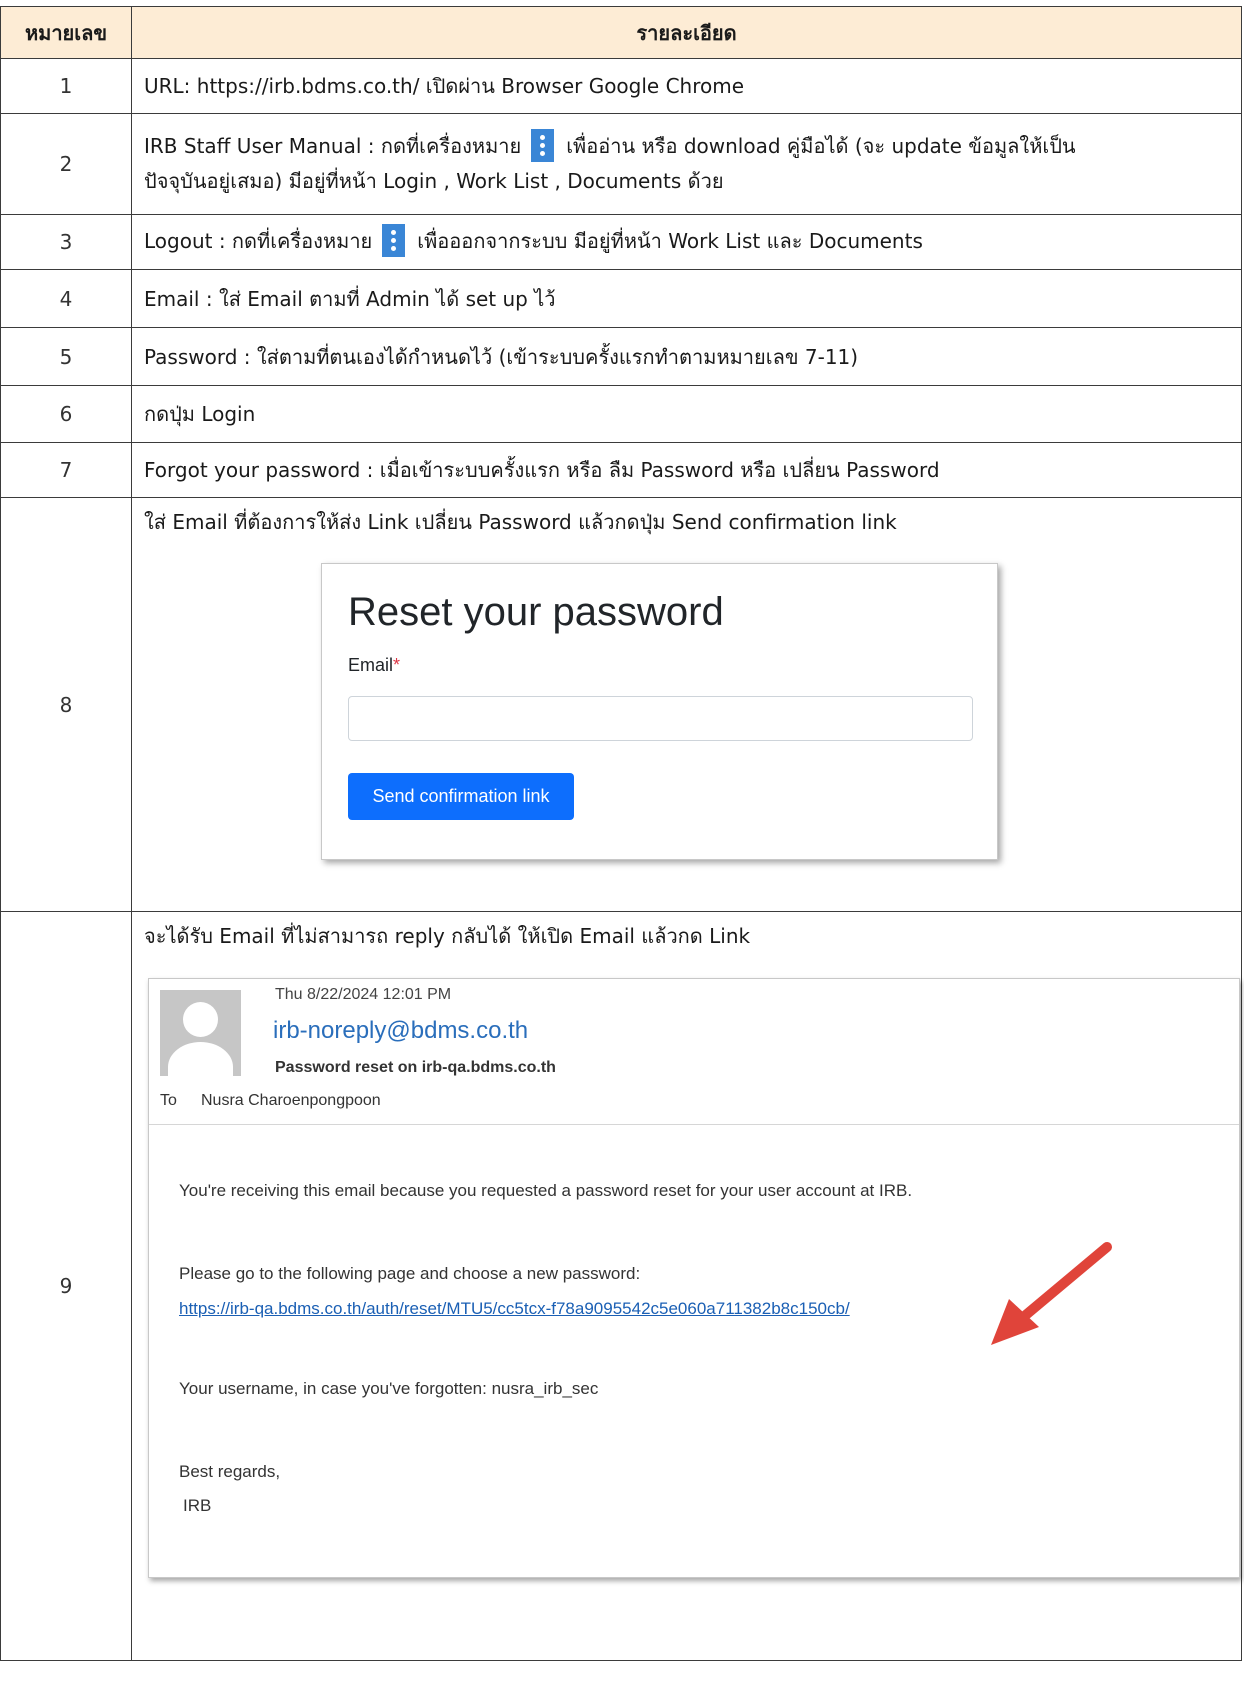 The height and width of the screenshot is (1705, 1244). What do you see at coordinates (66, 470) in the screenshot?
I see `row-number: 7` at bounding box center [66, 470].